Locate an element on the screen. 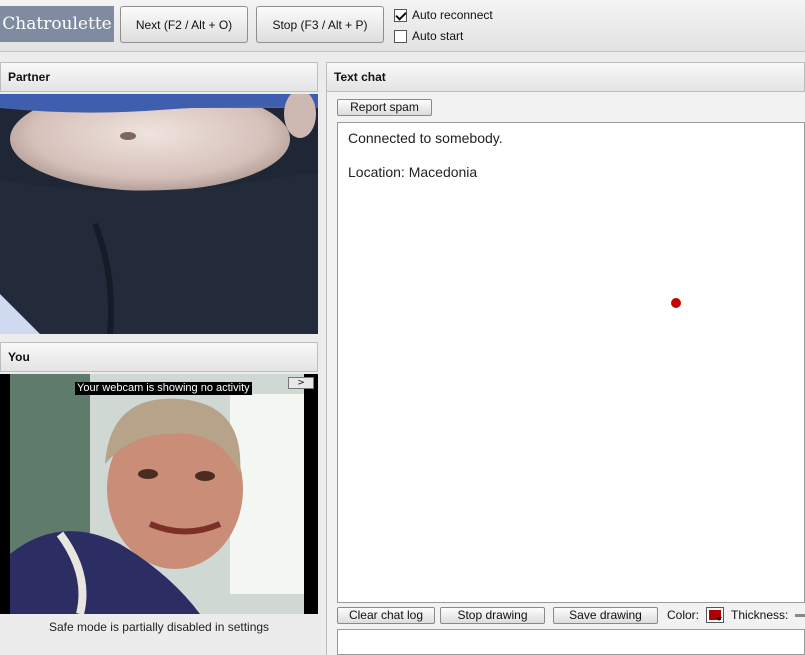  chat-message-input is located at coordinates (571, 642).